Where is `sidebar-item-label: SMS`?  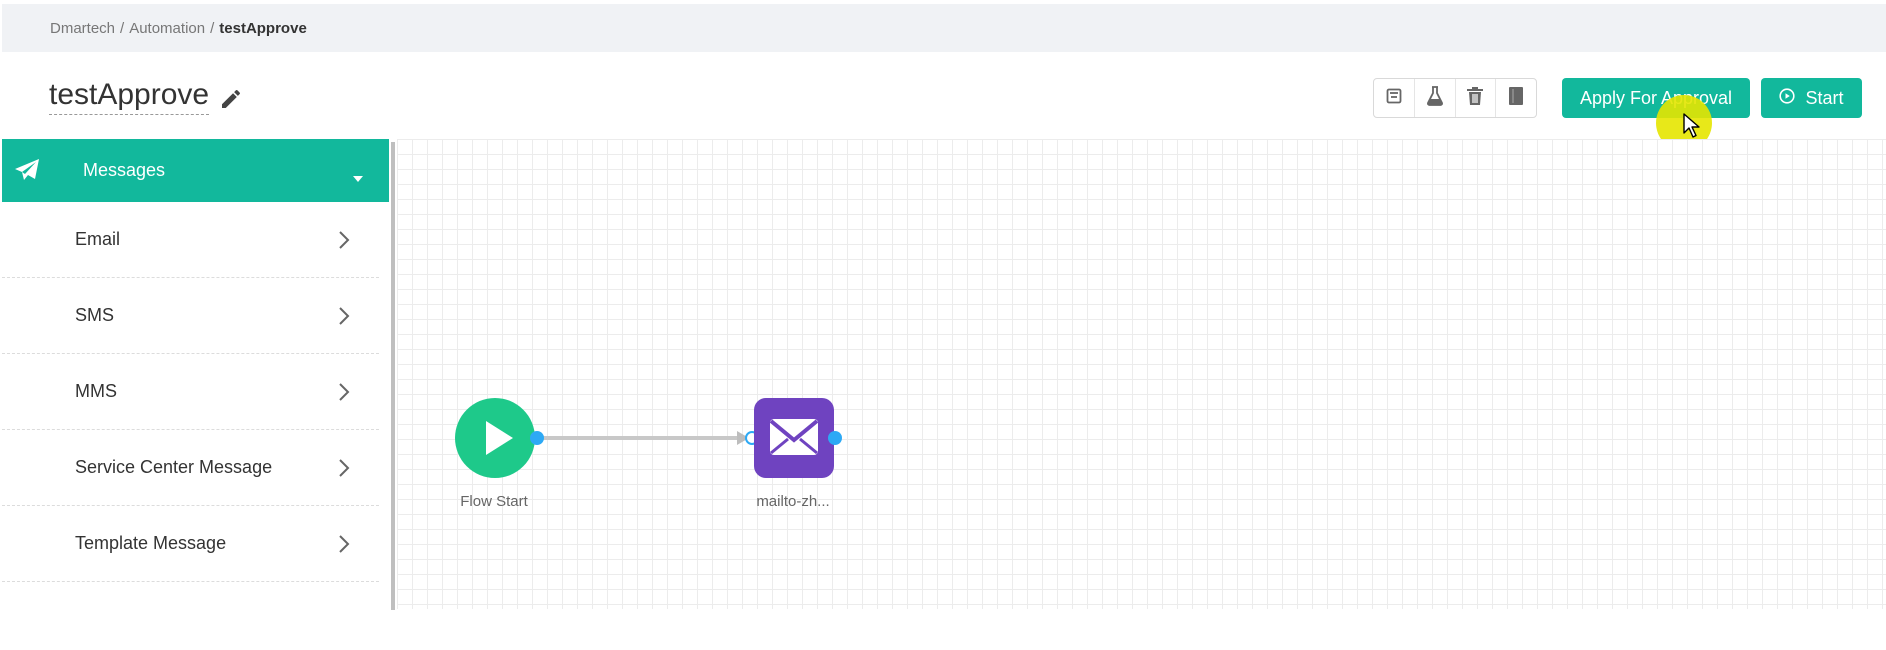
sidebar-item-label: SMS is located at coordinates (95, 315).